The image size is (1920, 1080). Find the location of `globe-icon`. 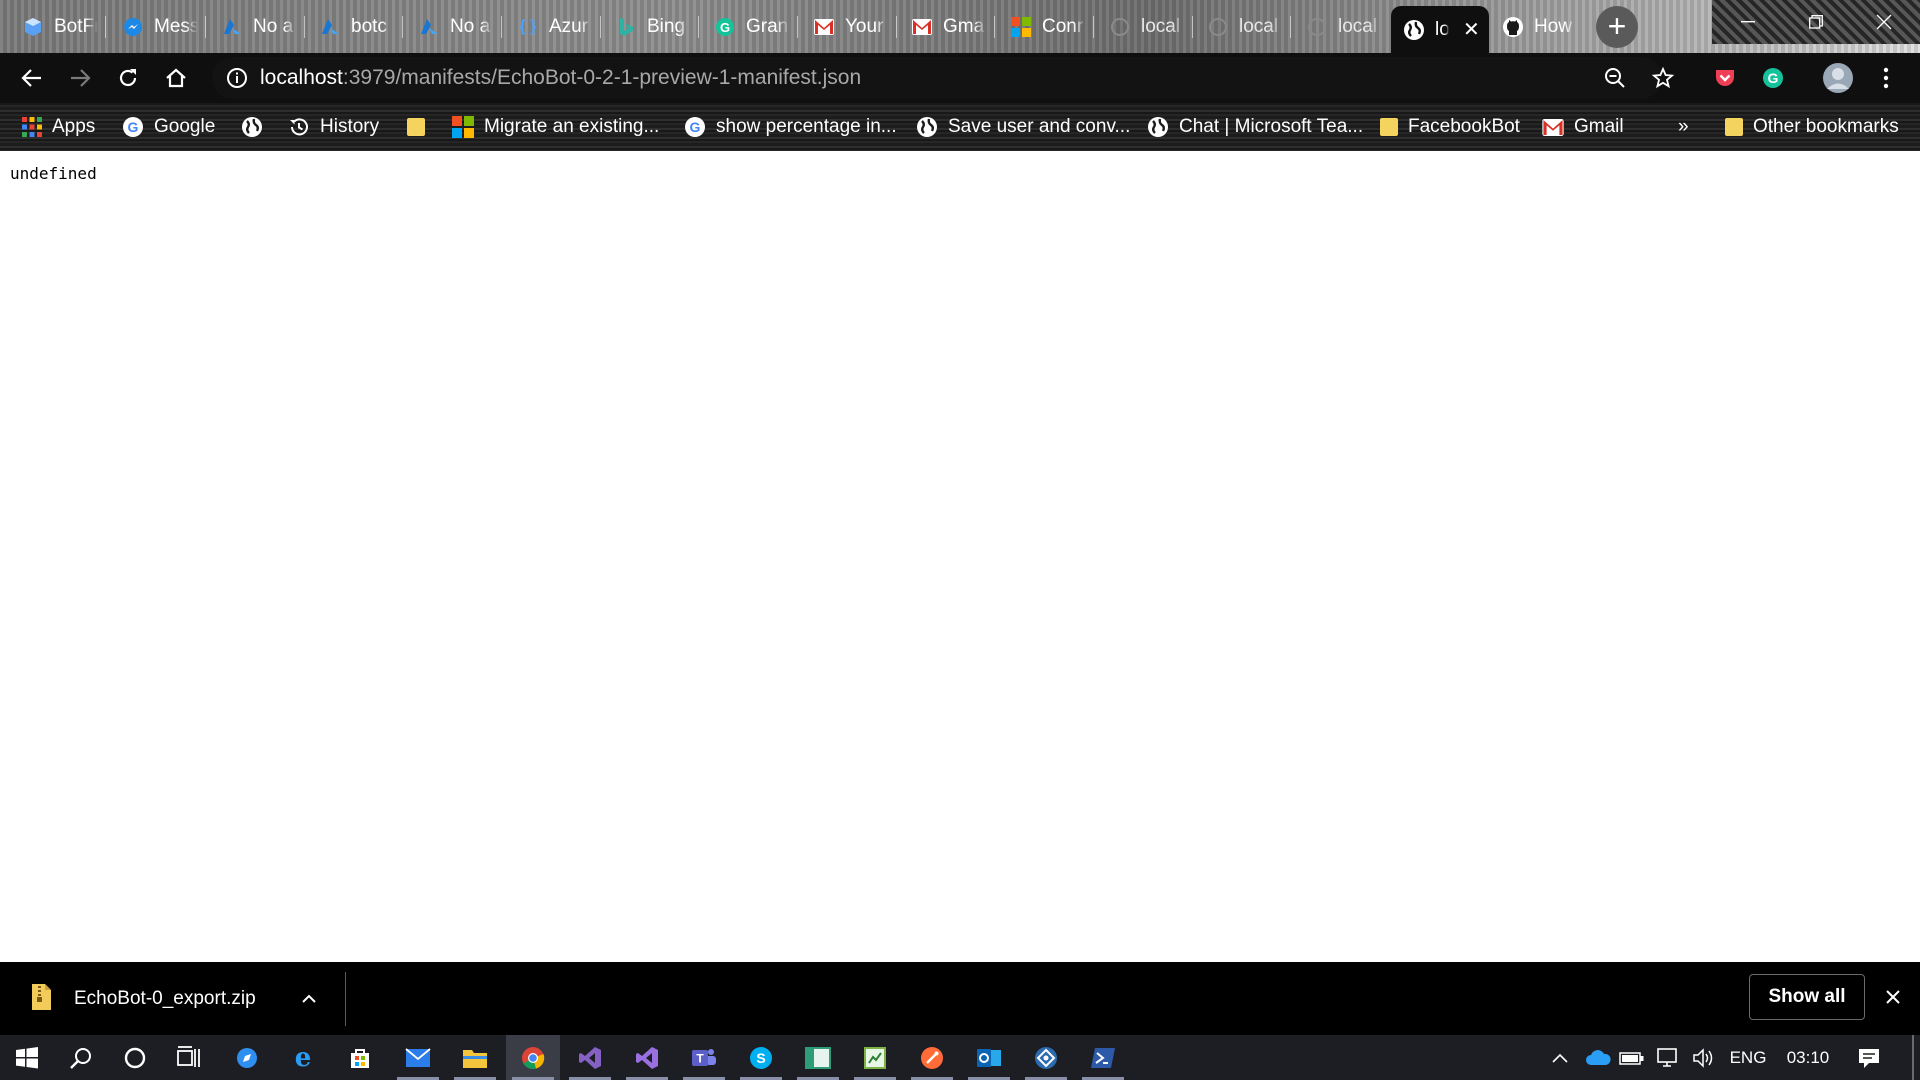

globe-icon is located at coordinates (252, 127).